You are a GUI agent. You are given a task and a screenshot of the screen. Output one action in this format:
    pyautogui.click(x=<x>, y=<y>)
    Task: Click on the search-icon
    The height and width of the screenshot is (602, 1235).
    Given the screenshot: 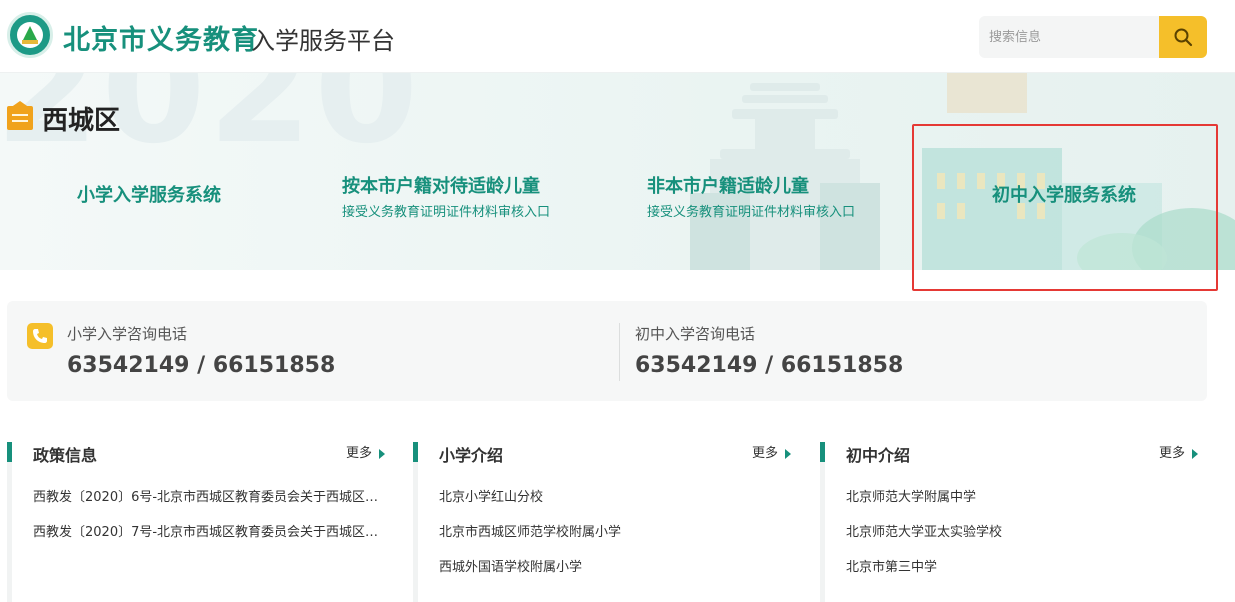 What is the action you would take?
    pyautogui.click(x=1183, y=37)
    